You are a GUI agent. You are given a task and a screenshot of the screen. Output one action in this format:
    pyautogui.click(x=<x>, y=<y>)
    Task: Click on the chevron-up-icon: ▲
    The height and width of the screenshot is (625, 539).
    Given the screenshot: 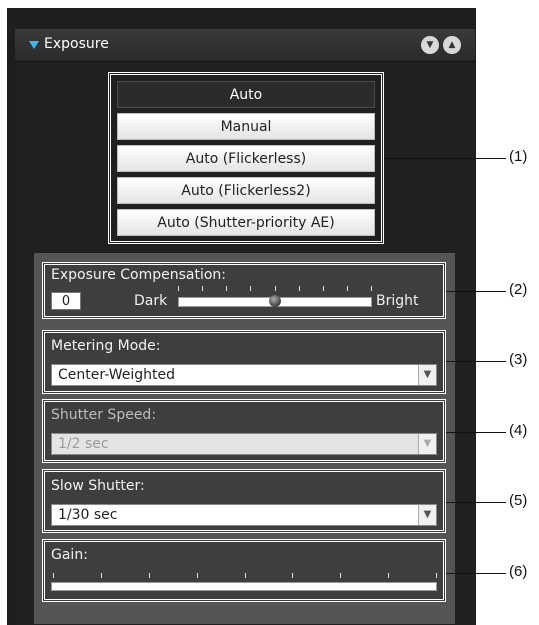 What is the action you would take?
    pyautogui.click(x=452, y=45)
    